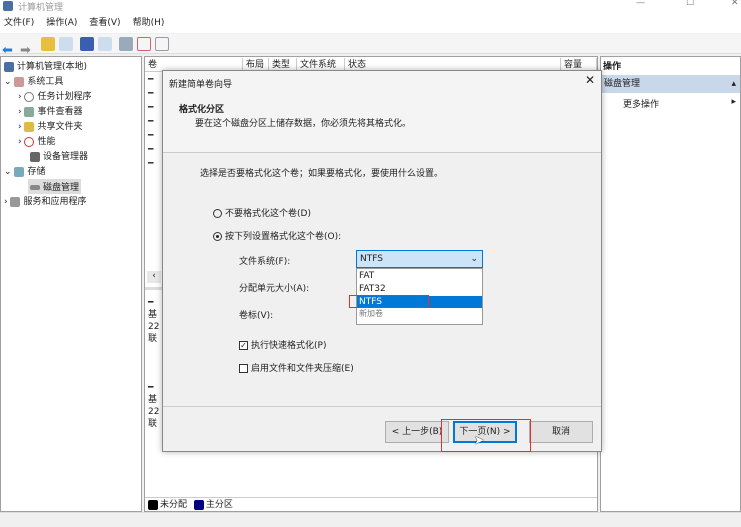 The height and width of the screenshot is (527, 741). What do you see at coordinates (154, 321) in the screenshot?
I see `disk-0-info: ━ 基 22 联` at bounding box center [154, 321].